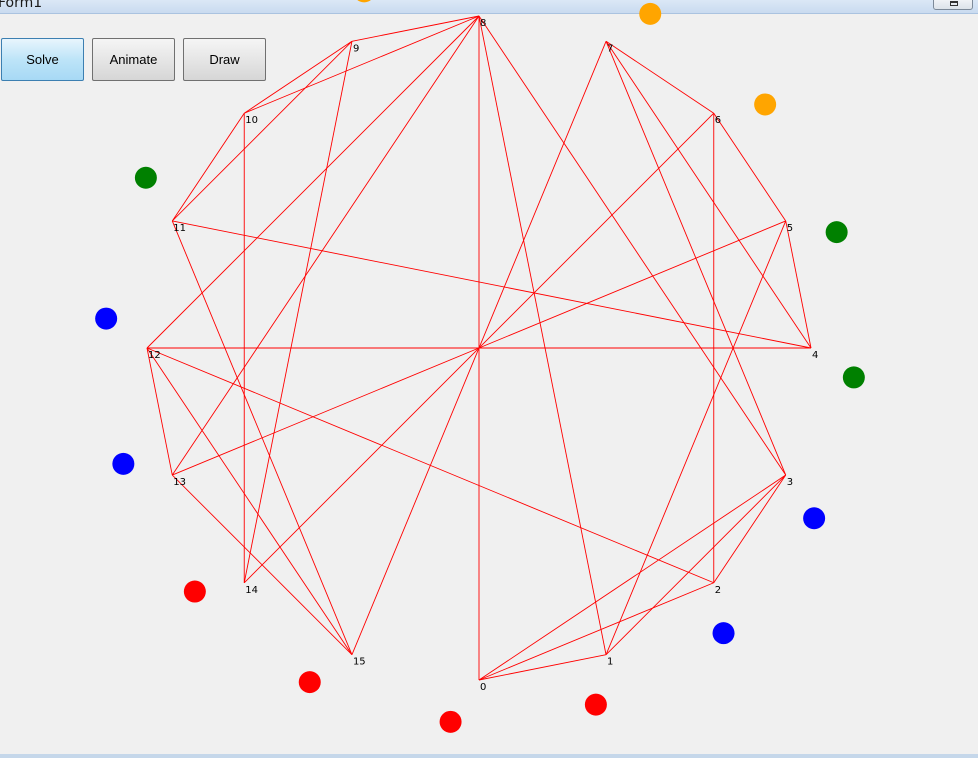 The width and height of the screenshot is (978, 758). What do you see at coordinates (251, 120) in the screenshot?
I see `vertex-label-10: 10` at bounding box center [251, 120].